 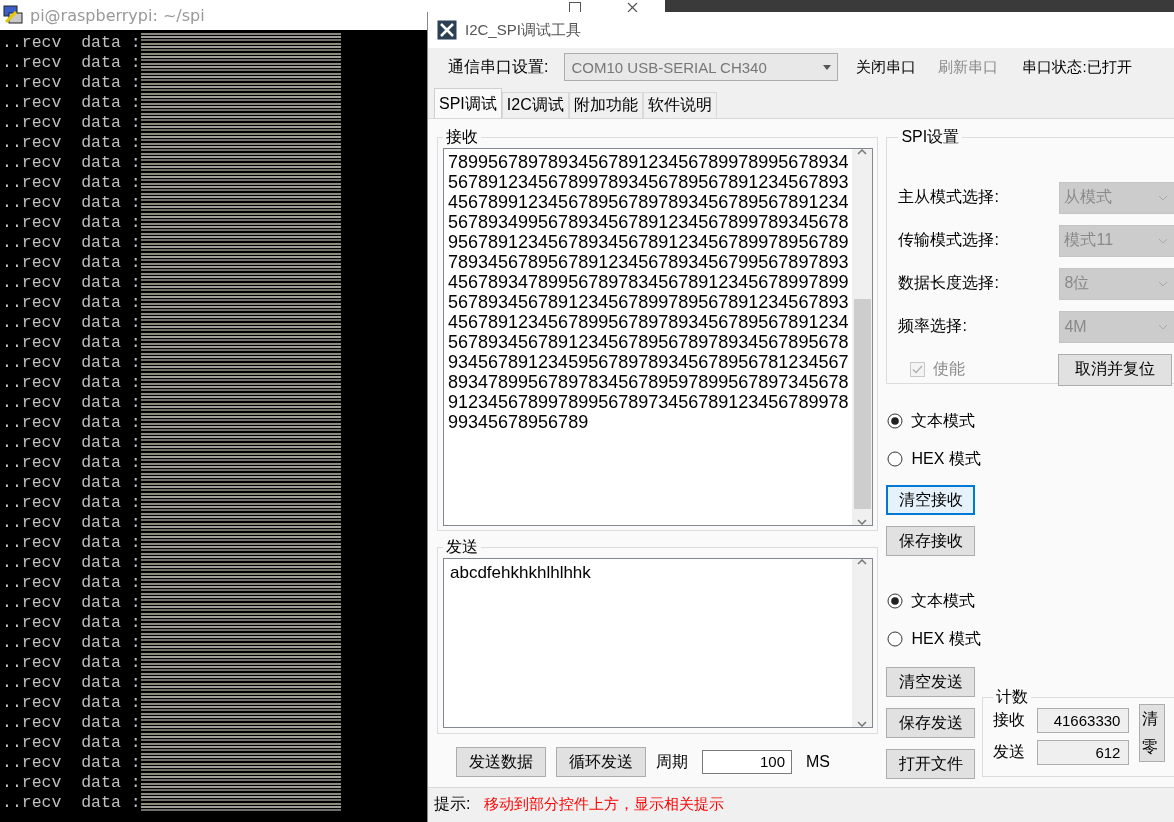 I want to click on field-label: 传输模式选择:, so click(x=948, y=240).